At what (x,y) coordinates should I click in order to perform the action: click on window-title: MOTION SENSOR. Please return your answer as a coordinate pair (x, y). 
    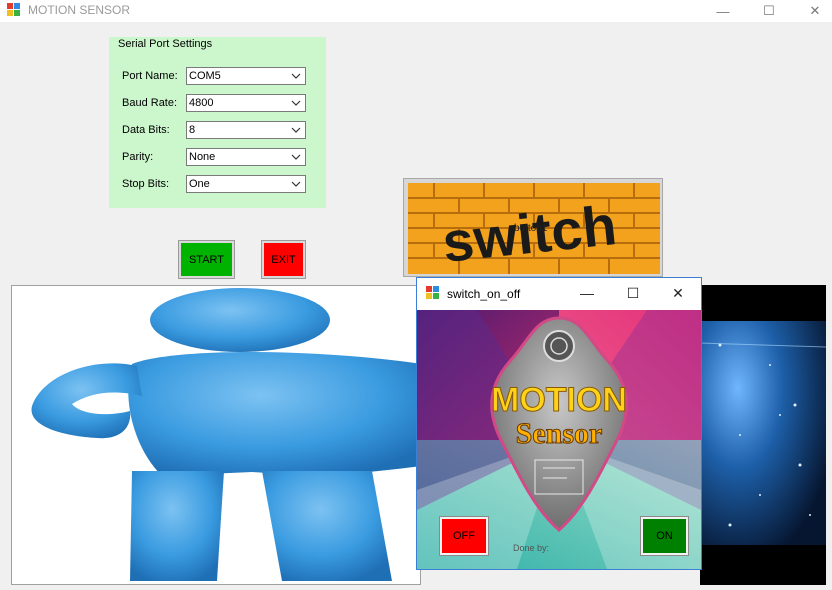
    Looking at the image, I should click on (79, 10).